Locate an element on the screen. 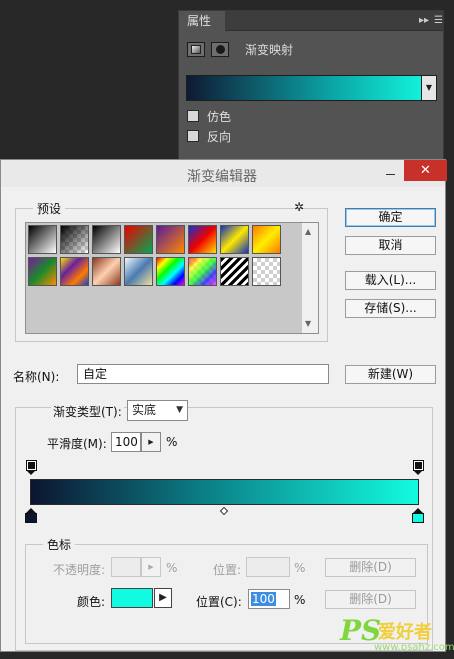  reverse-option: 反向 is located at coordinates (209, 136).